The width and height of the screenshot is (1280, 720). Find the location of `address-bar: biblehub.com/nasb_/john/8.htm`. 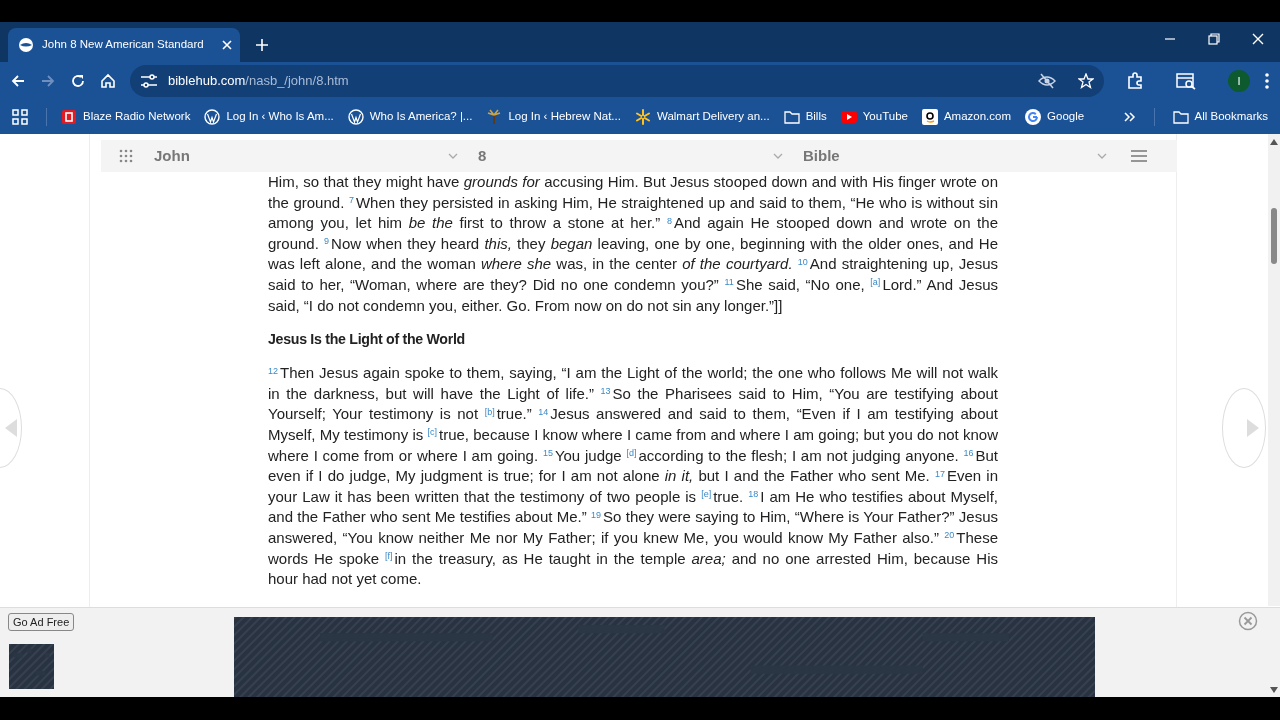

address-bar: biblehub.com/nasb_/john/8.htm is located at coordinates (617, 81).